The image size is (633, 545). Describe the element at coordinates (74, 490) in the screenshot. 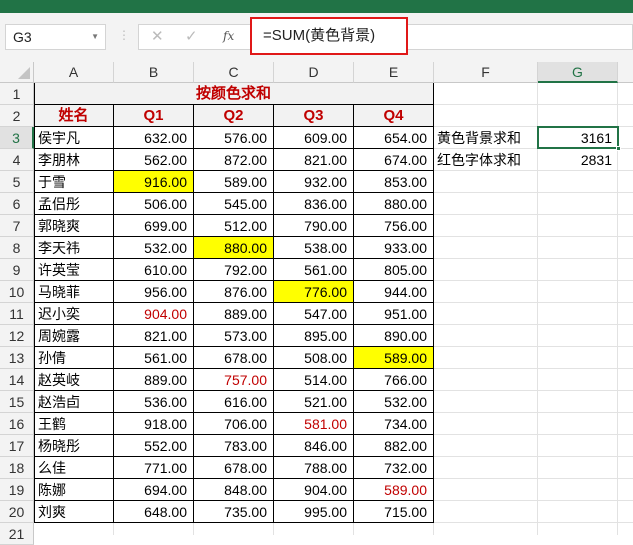

I see `name-cell: 陈娜` at that location.